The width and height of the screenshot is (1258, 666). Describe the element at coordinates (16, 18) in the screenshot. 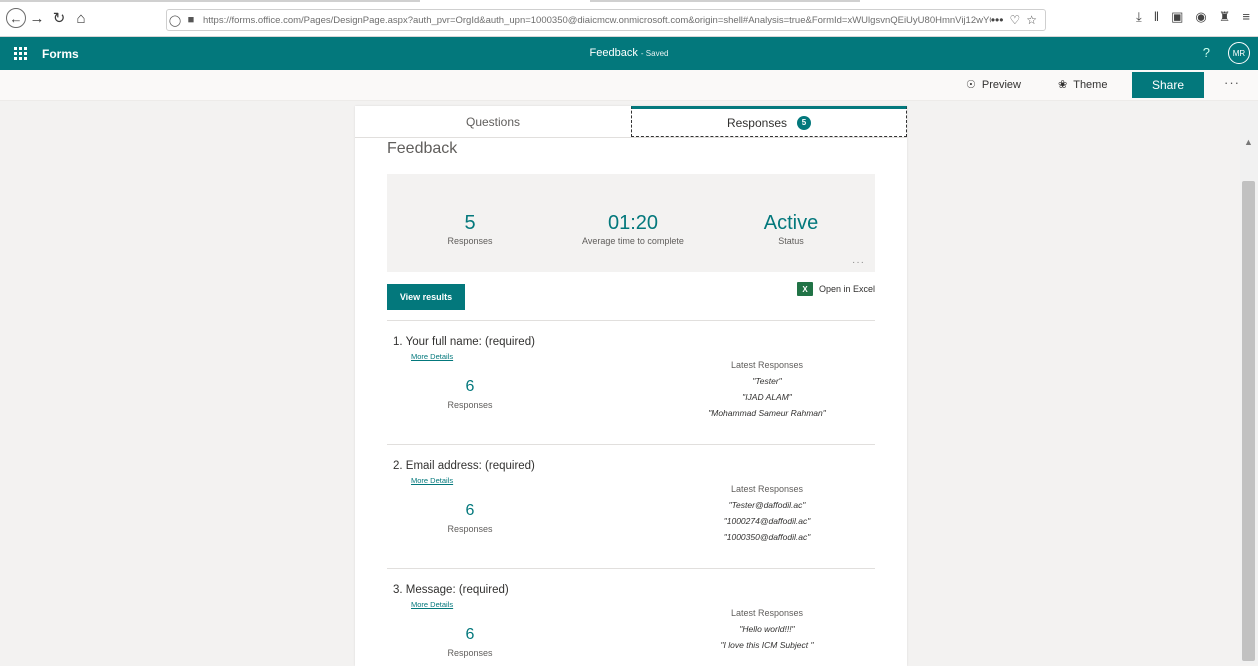

I see `back-icon: ←` at that location.